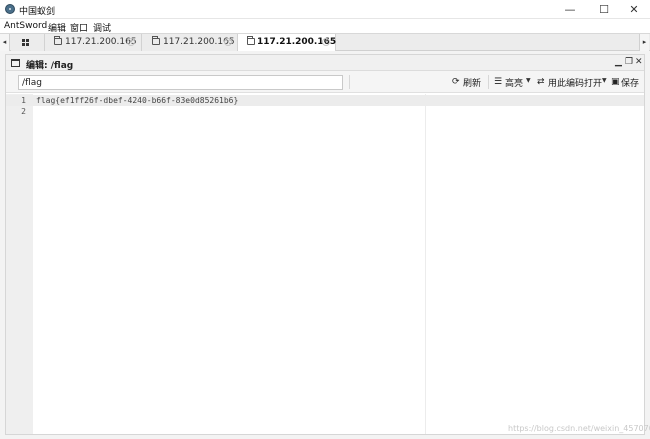 The height and width of the screenshot is (439, 650). I want to click on grid-icon, so click(26, 42).